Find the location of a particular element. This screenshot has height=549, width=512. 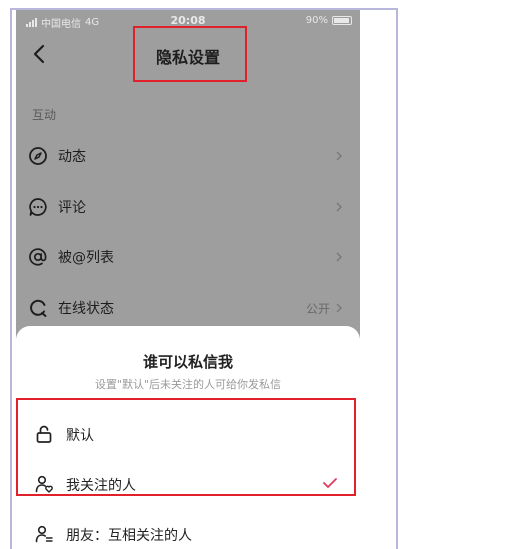

options-highlight-box is located at coordinates (186, 447).